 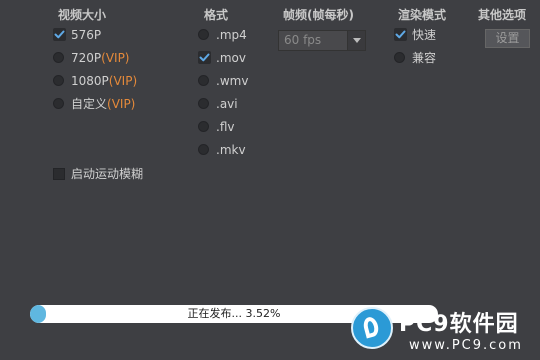 I want to click on motion-blur-label: 启动运动模糊, so click(x=107, y=174).